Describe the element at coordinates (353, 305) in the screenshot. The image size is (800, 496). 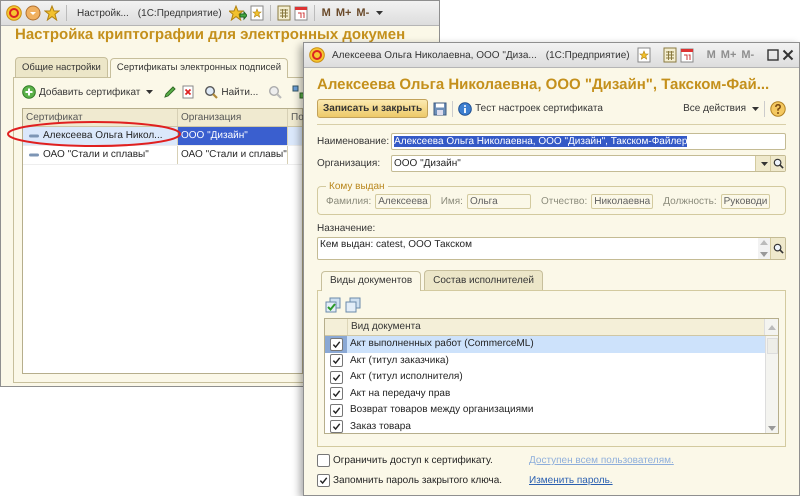
I see `uncheck-all-icon` at that location.